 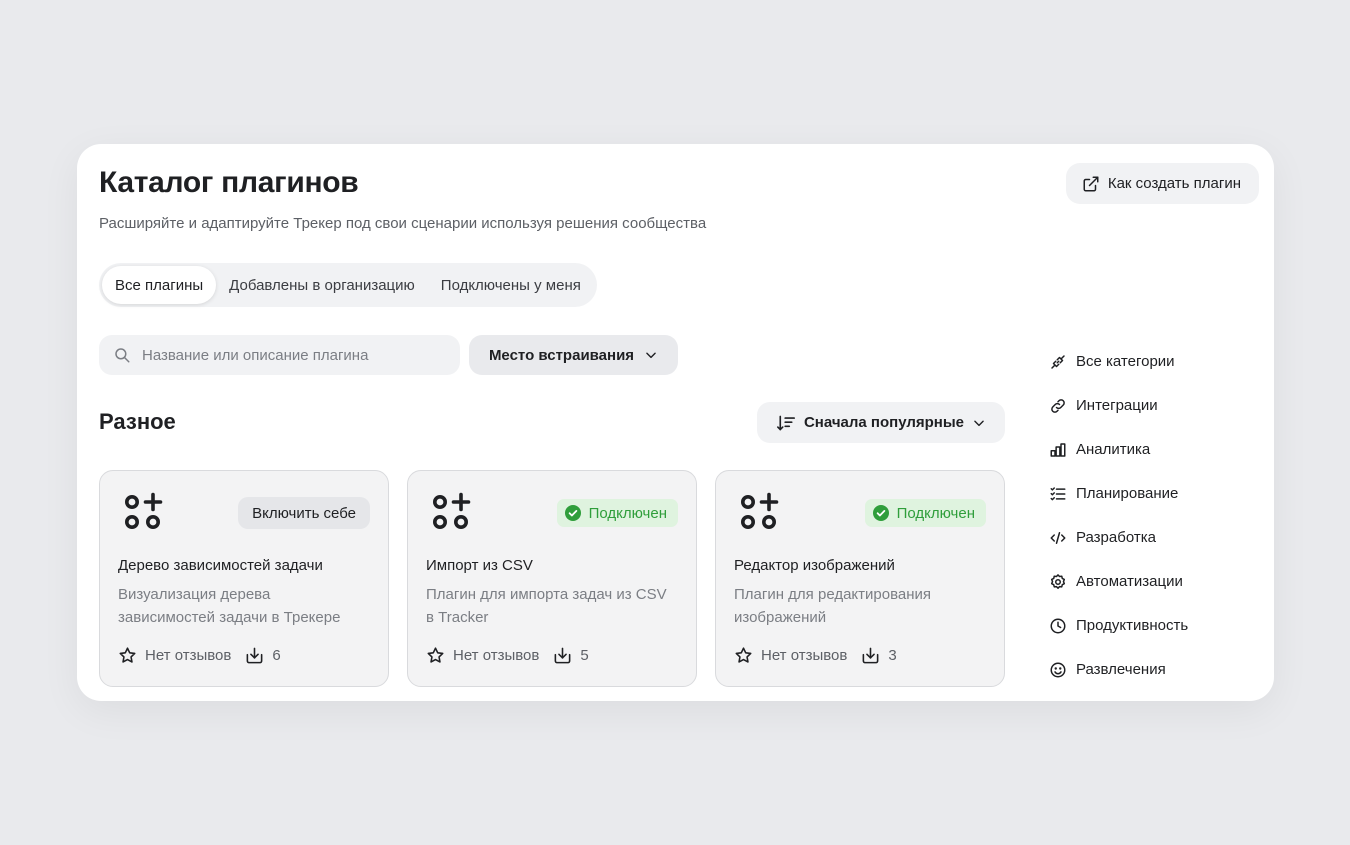 I want to click on plugin-meta: Нет отзывов 6, so click(x=199, y=655).